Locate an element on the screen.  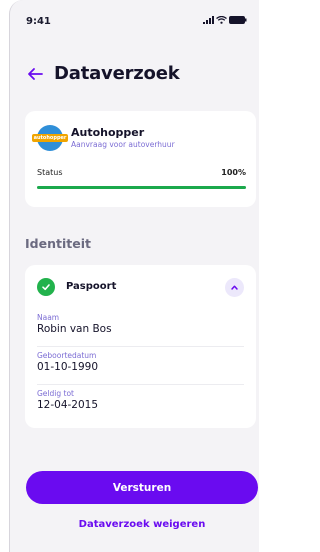
progress-bar is located at coordinates (141, 187).